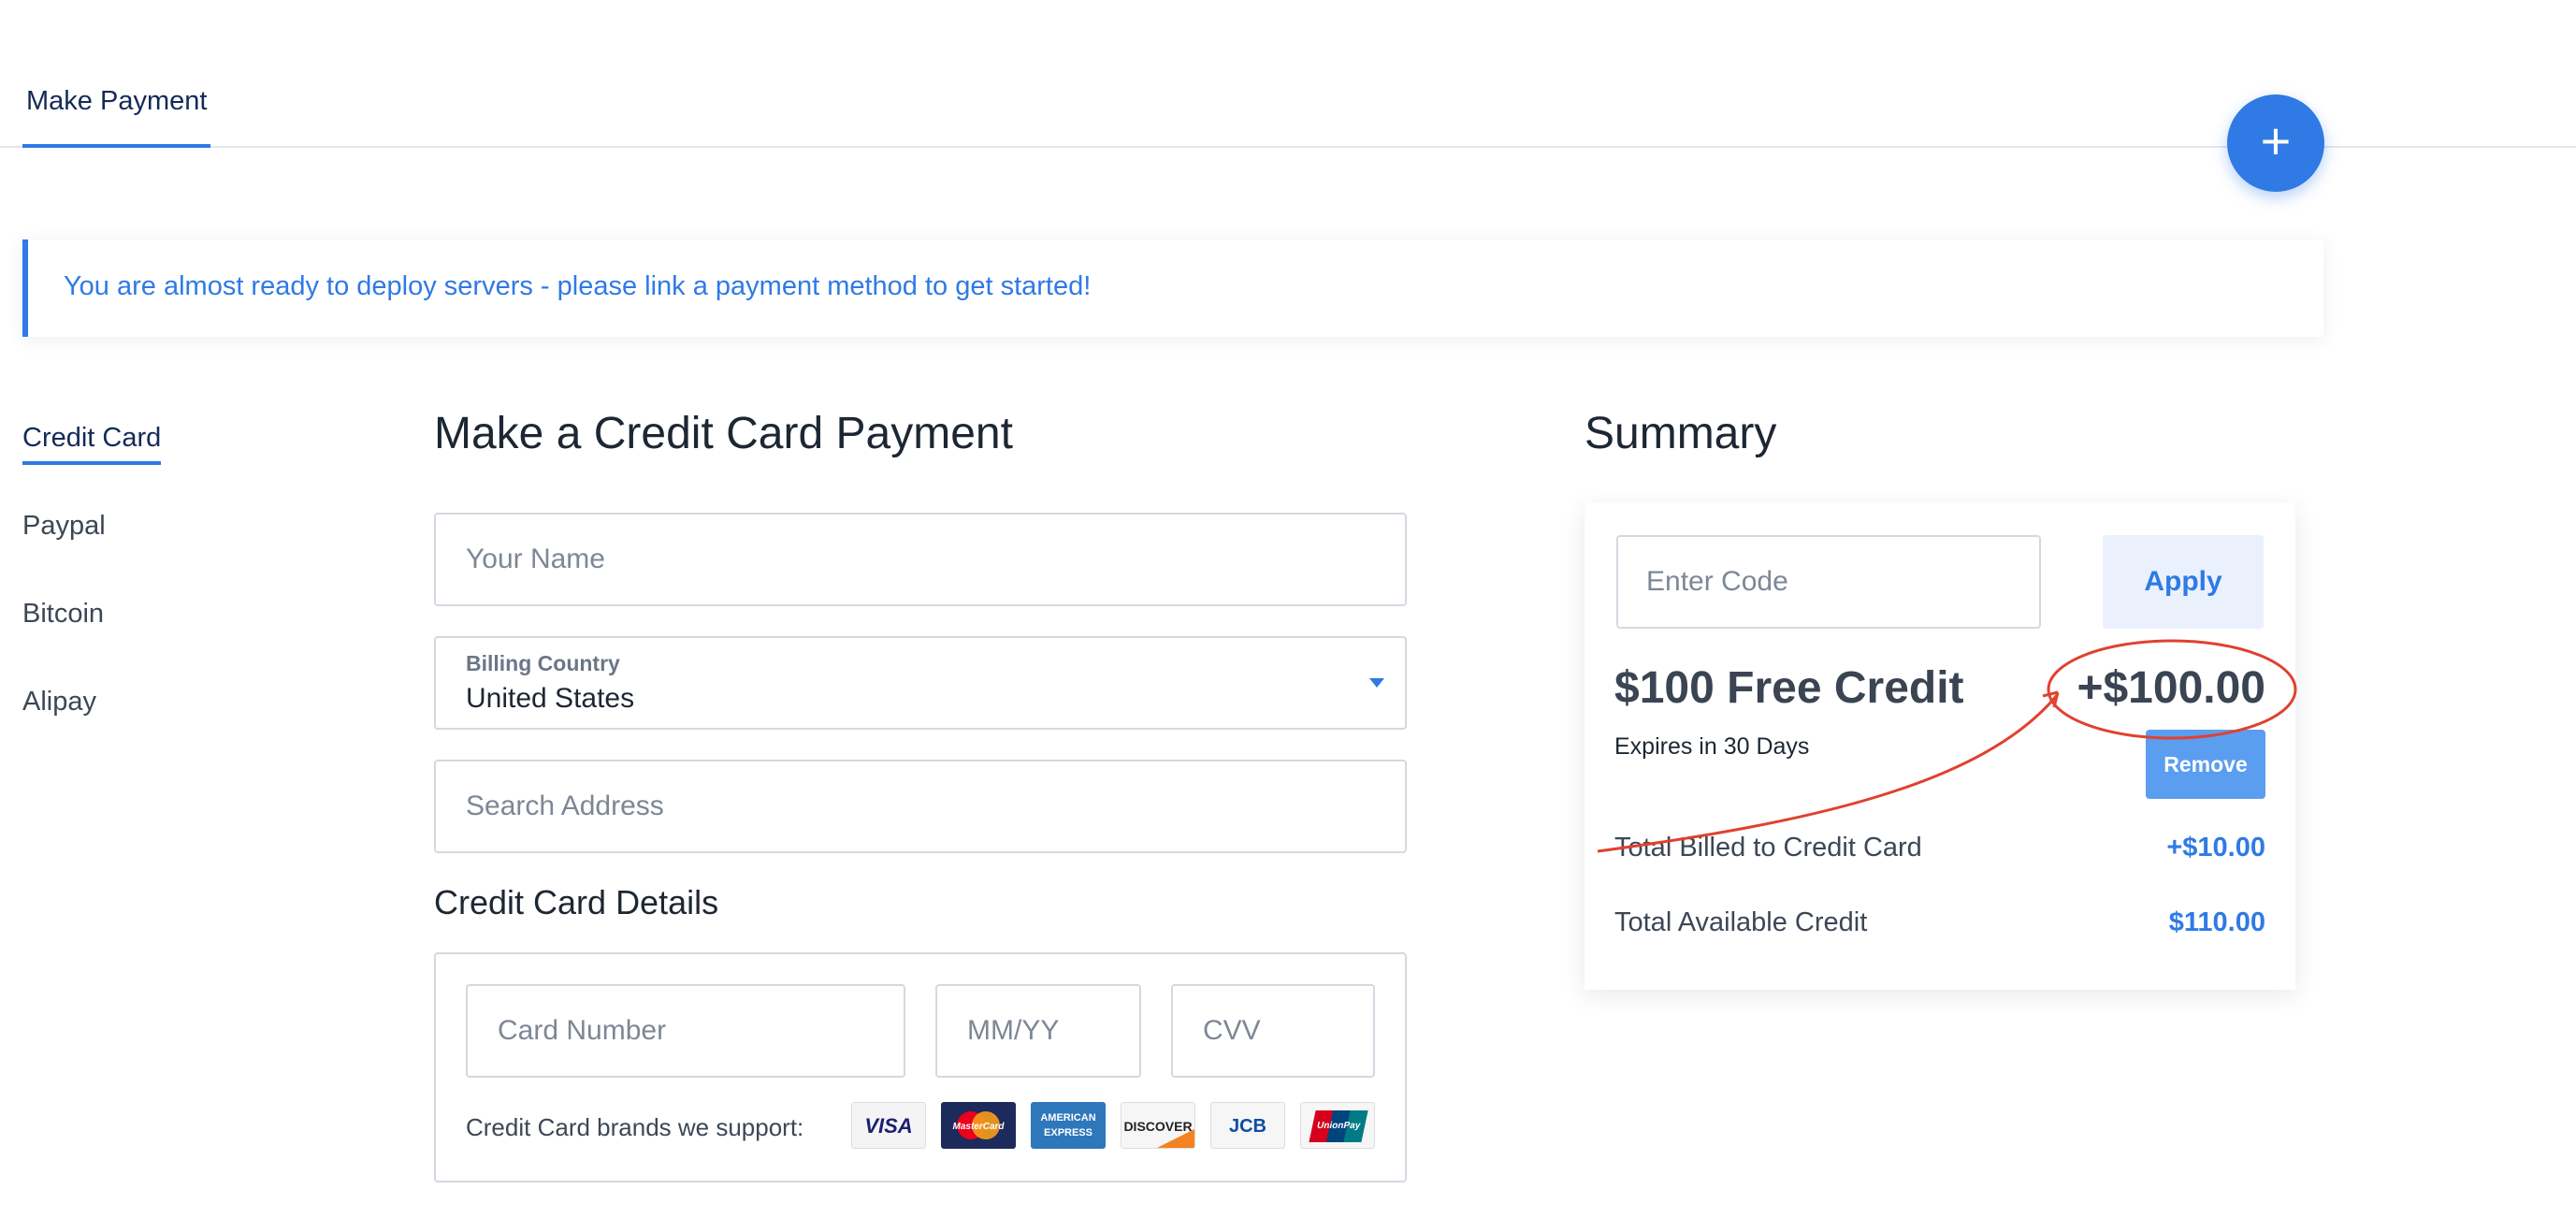 This screenshot has width=2576, height=1218. I want to click on tab-make-payment: Make Payment, so click(116, 117).